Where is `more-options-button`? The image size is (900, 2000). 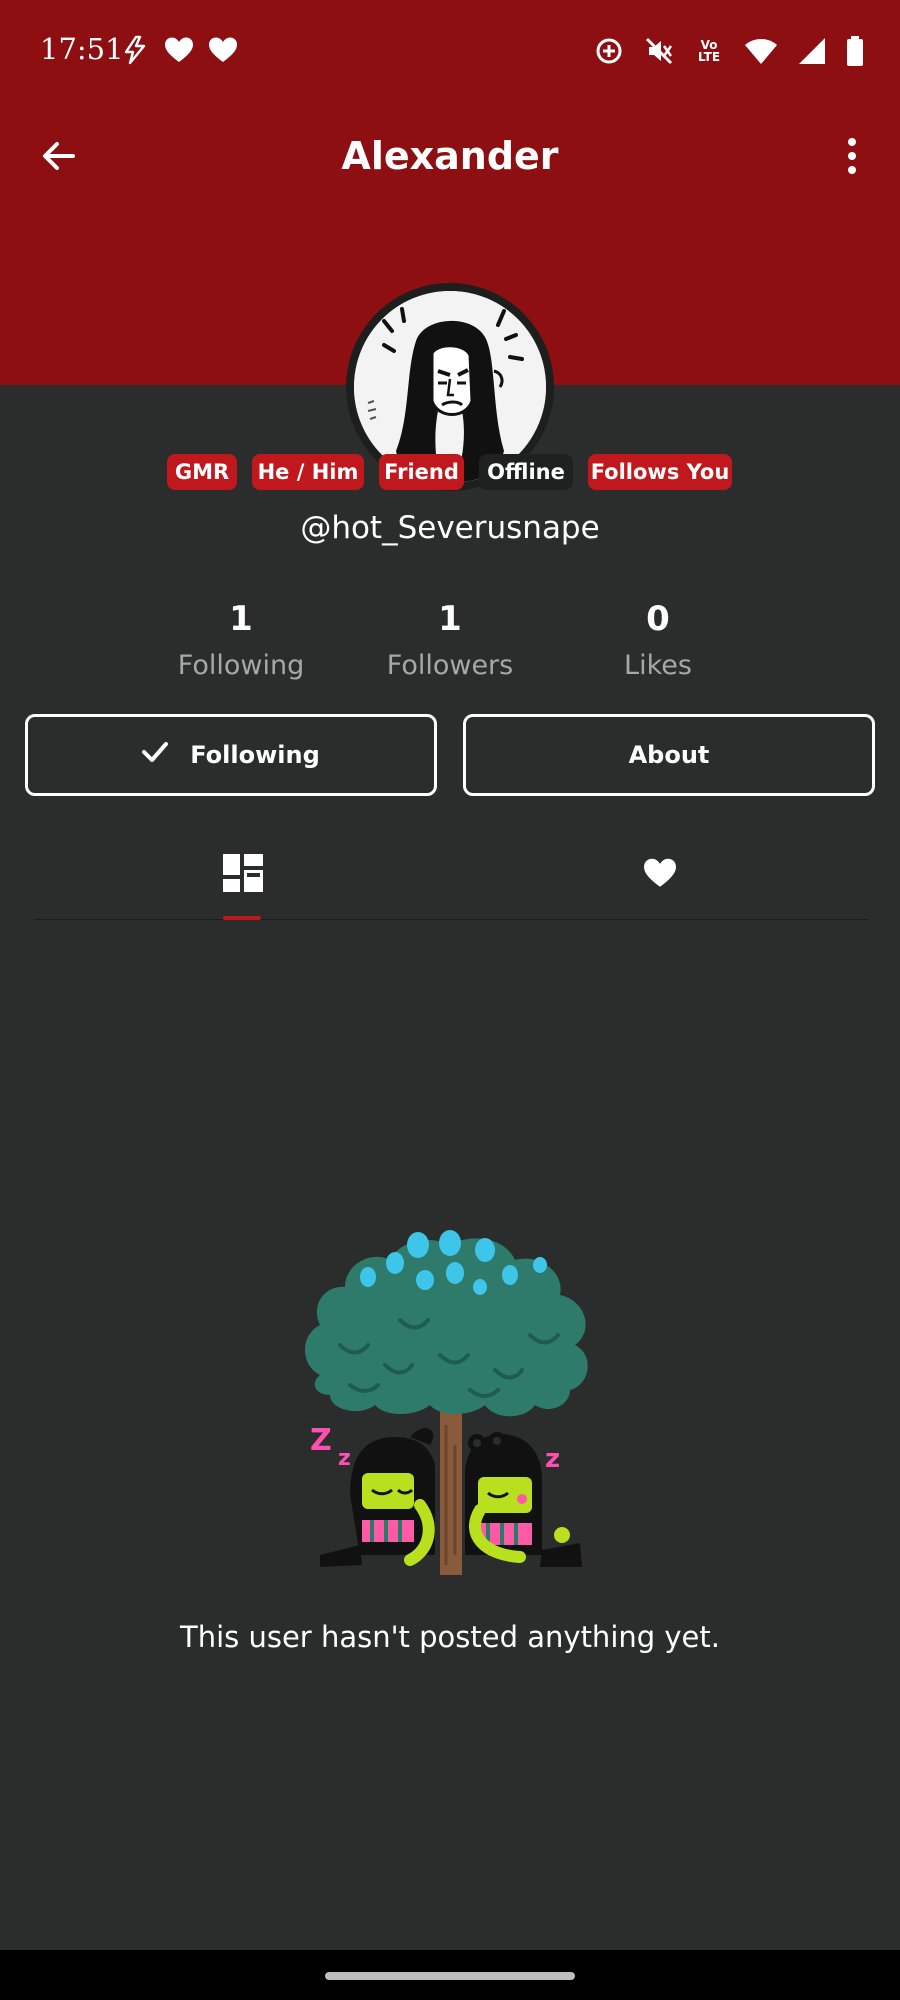 more-options-button is located at coordinates (852, 158).